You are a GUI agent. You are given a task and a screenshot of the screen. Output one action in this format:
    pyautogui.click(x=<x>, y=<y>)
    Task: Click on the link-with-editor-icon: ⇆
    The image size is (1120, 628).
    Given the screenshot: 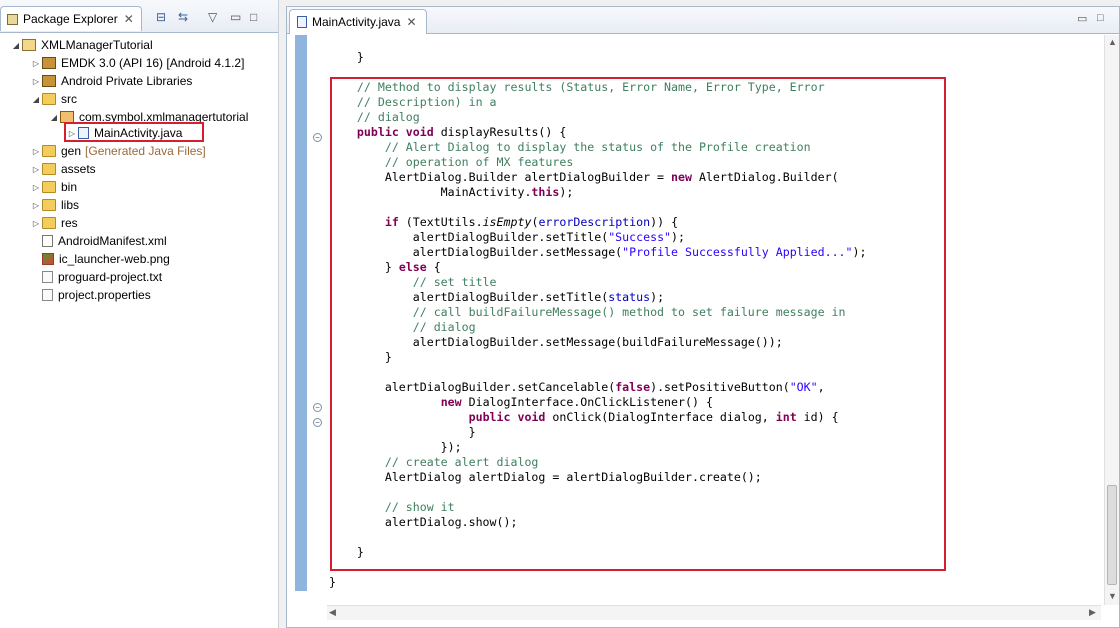 What is the action you would take?
    pyautogui.click(x=183, y=17)
    